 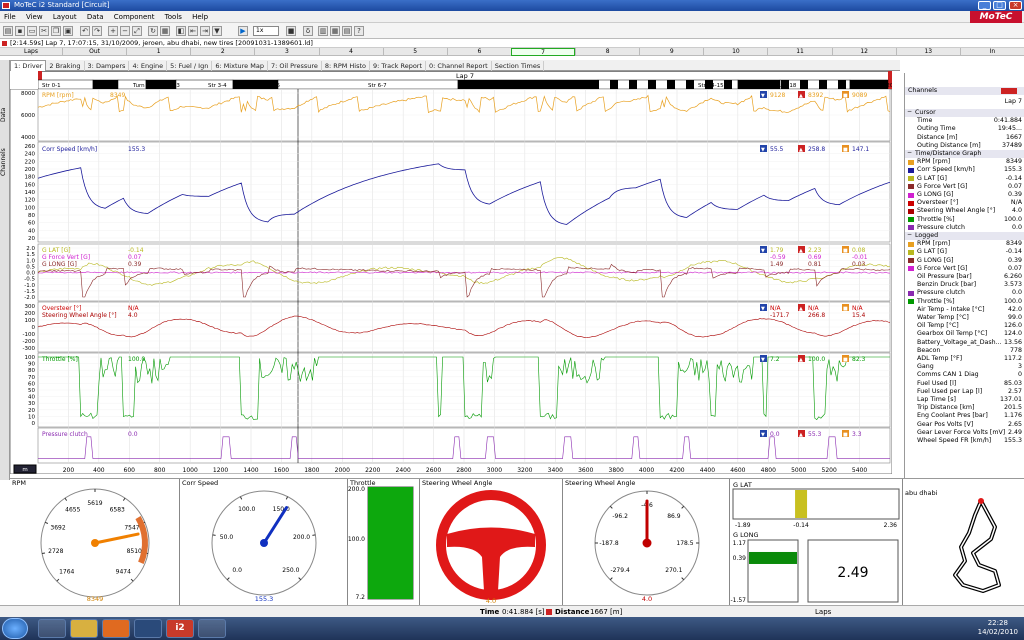 I want to click on worksheet-tab: 2 Braking, so click(x=65, y=66).